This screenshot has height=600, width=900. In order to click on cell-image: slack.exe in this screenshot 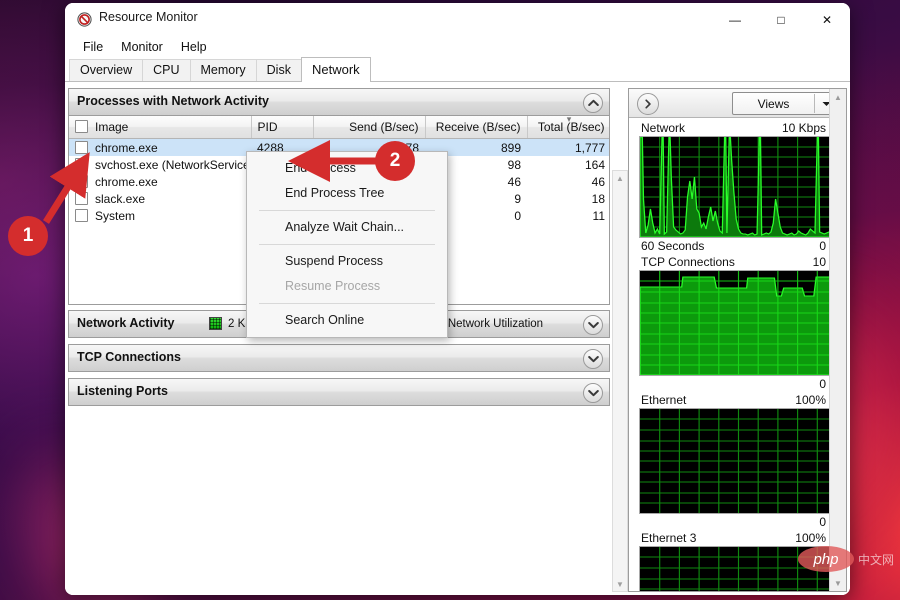, I will do `click(160, 198)`.